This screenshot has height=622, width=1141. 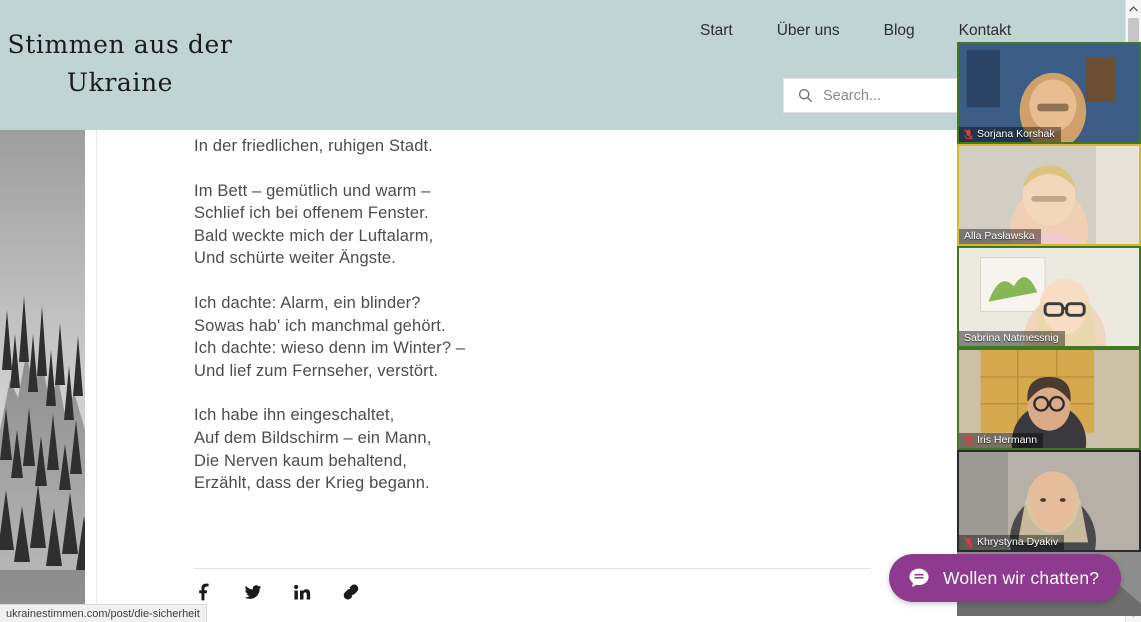 I want to click on participant-name: Alla Pasławska, so click(x=999, y=236).